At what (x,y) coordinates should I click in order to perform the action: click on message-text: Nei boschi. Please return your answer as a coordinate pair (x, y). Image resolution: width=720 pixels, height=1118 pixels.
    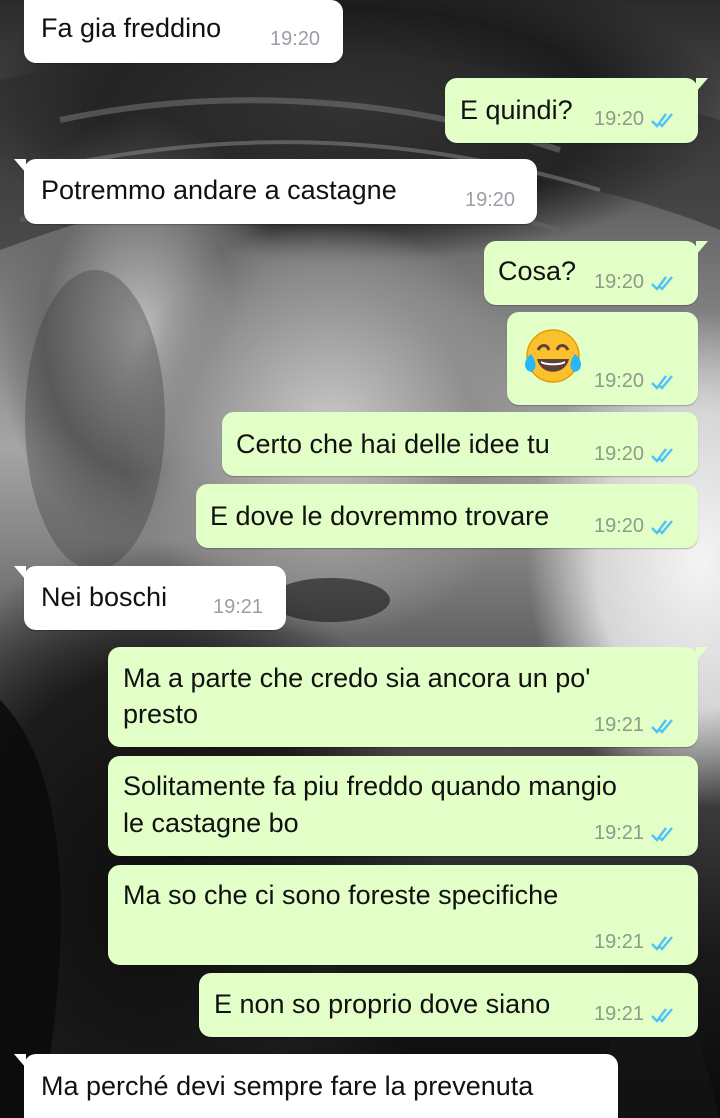
    Looking at the image, I should click on (104, 597).